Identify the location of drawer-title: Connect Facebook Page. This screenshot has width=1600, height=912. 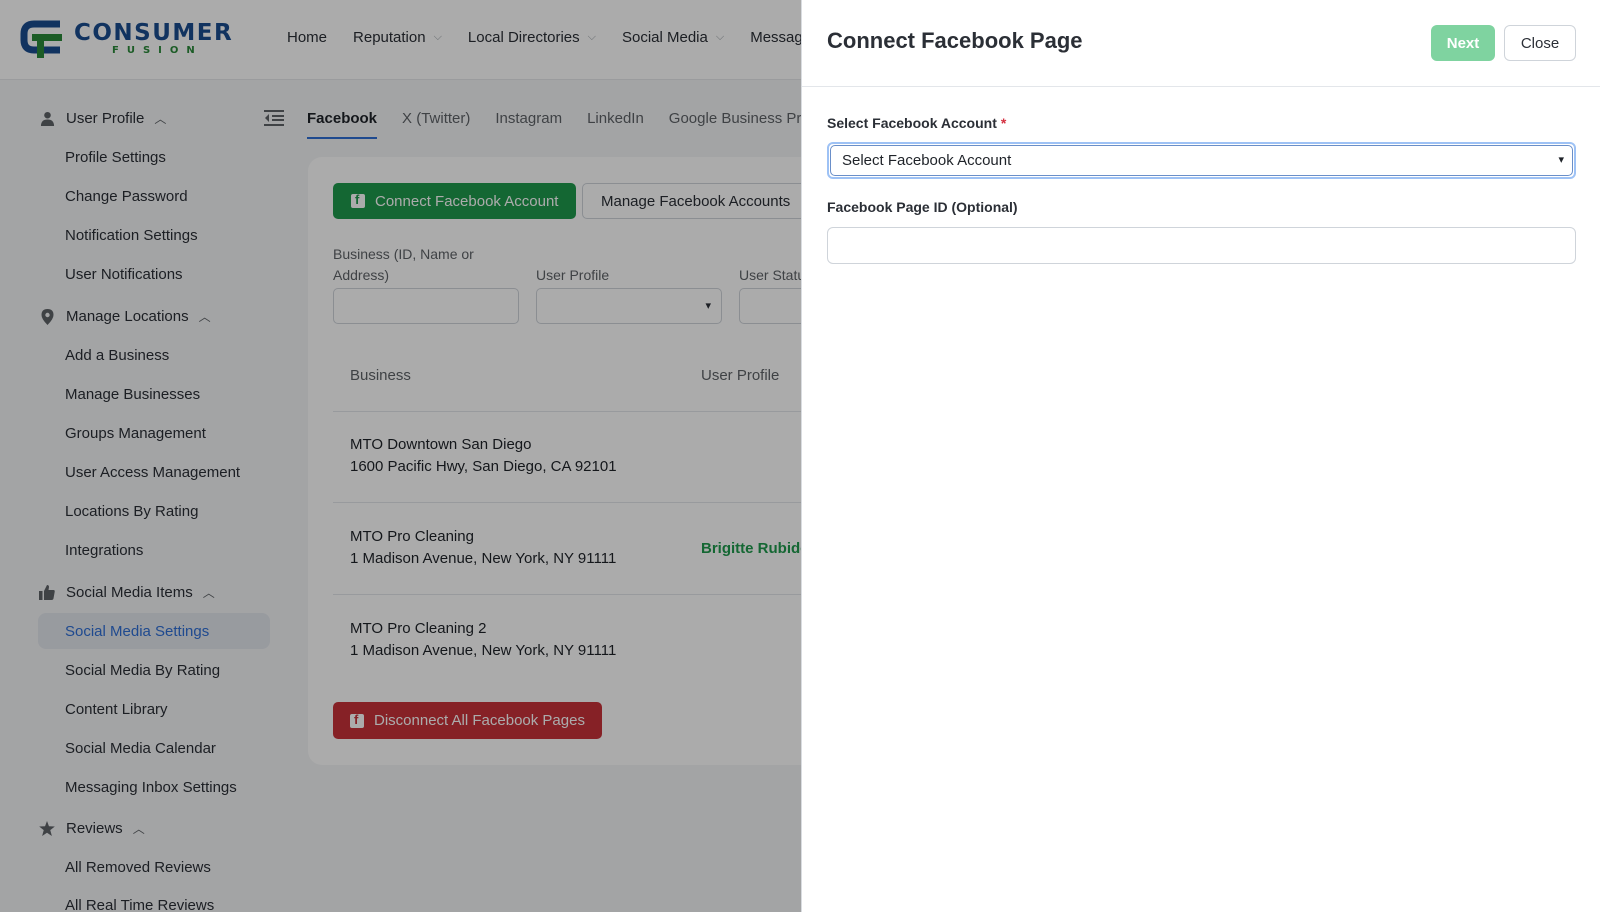
(955, 40).